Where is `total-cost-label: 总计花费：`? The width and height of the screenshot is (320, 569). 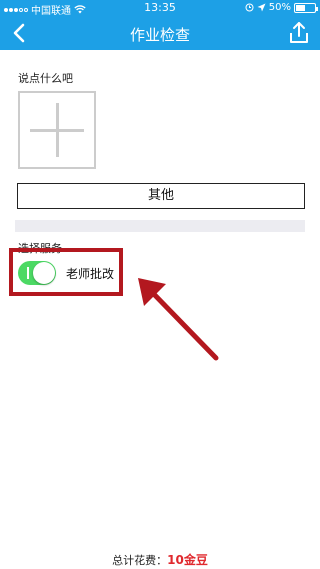 total-cost-label: 总计花费： is located at coordinates (140, 560).